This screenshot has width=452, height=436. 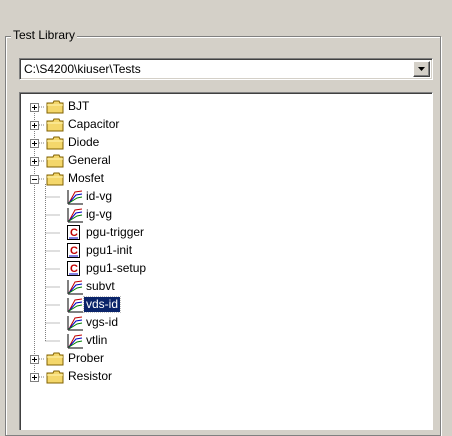 What do you see at coordinates (100, 286) in the screenshot?
I see `tree-node-label: subvt` at bounding box center [100, 286].